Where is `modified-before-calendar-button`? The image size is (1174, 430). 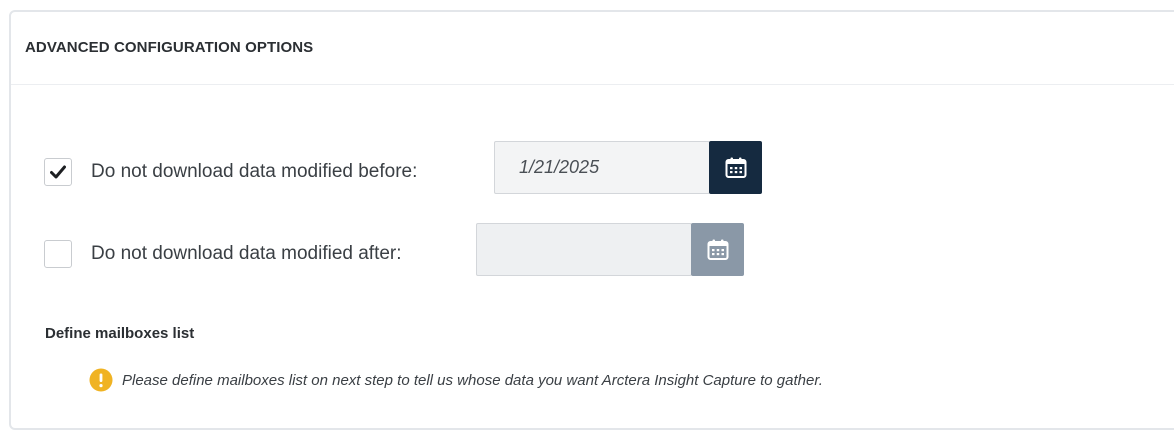 modified-before-calendar-button is located at coordinates (735, 167).